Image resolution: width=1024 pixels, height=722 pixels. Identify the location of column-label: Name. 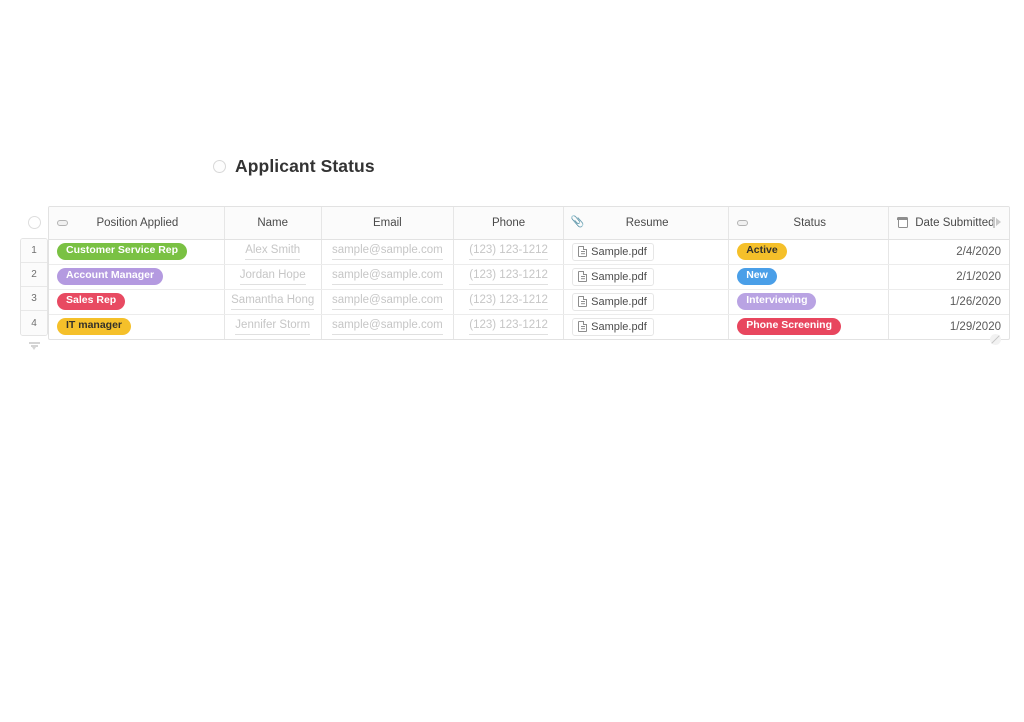
(273, 222).